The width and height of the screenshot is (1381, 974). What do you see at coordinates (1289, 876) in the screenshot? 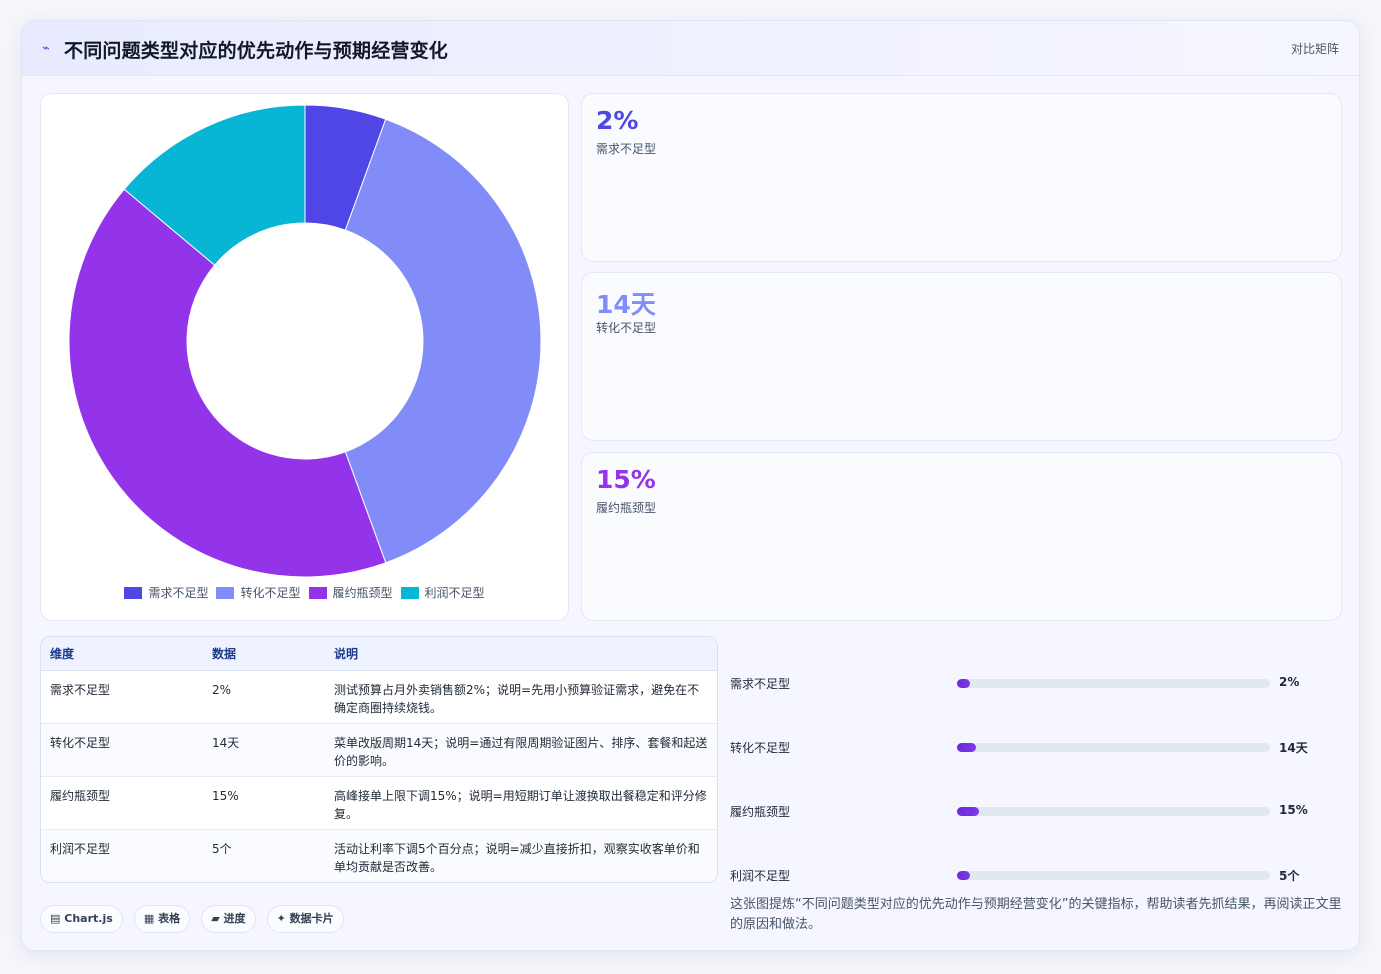
I see `progress-value: 5个` at bounding box center [1289, 876].